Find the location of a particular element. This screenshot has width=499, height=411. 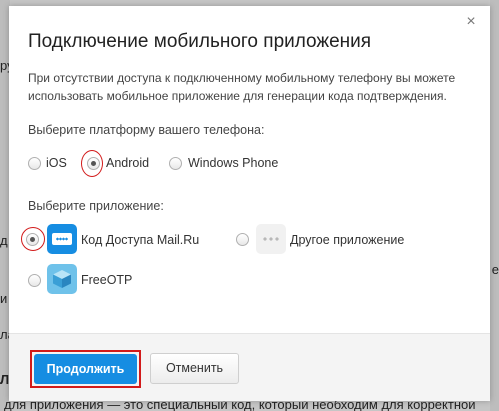

platform-ios-label: iOS is located at coordinates (56, 163).